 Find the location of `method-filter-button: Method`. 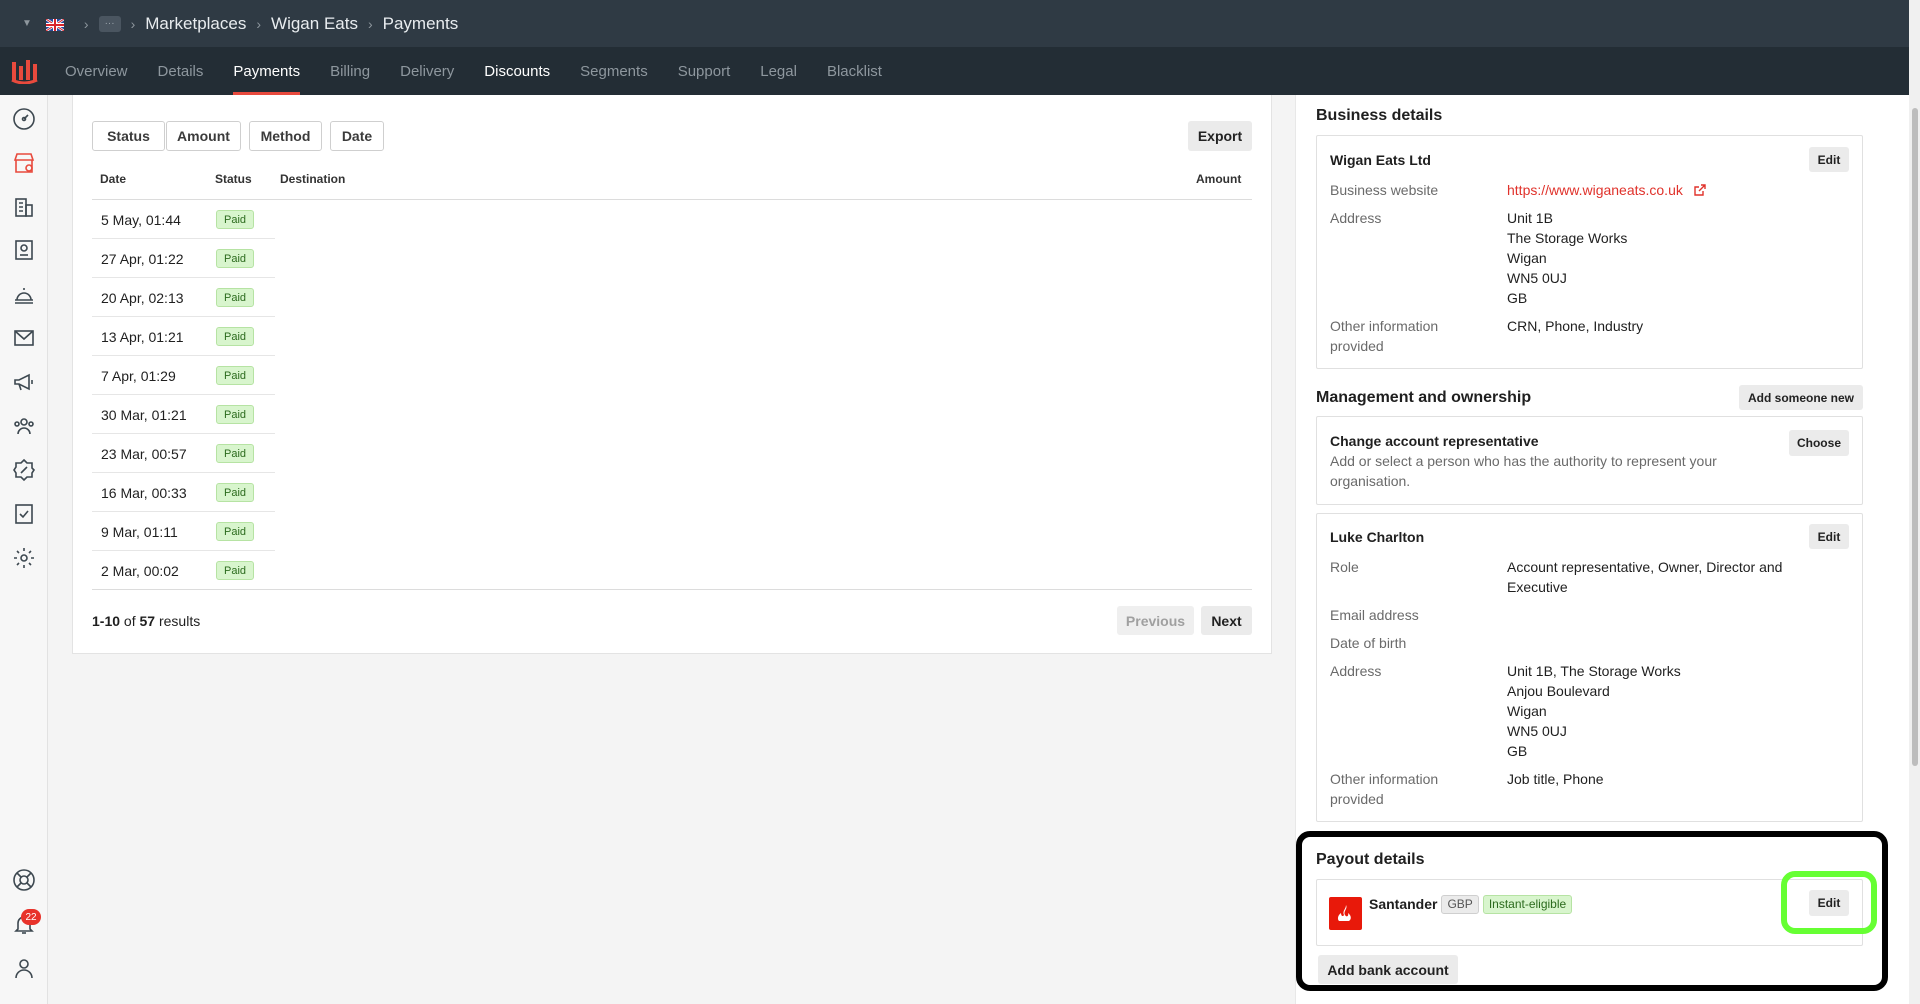

method-filter-button: Method is located at coordinates (285, 136).